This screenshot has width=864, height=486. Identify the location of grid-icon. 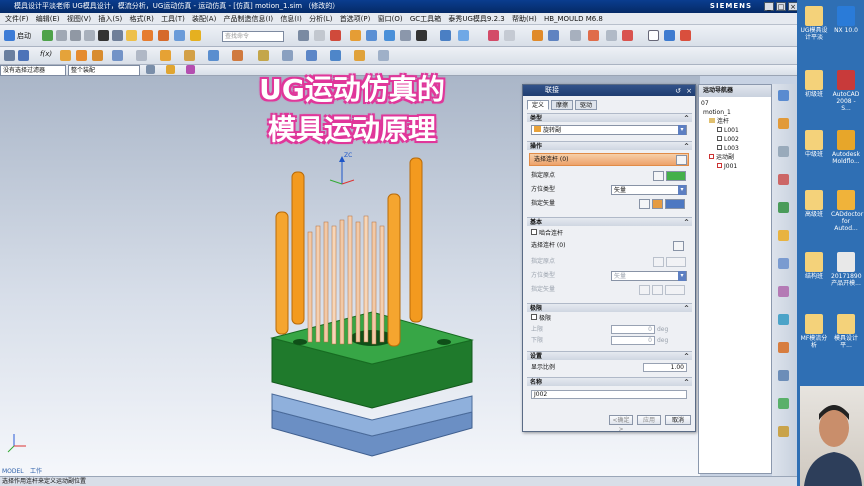
(575, 35).